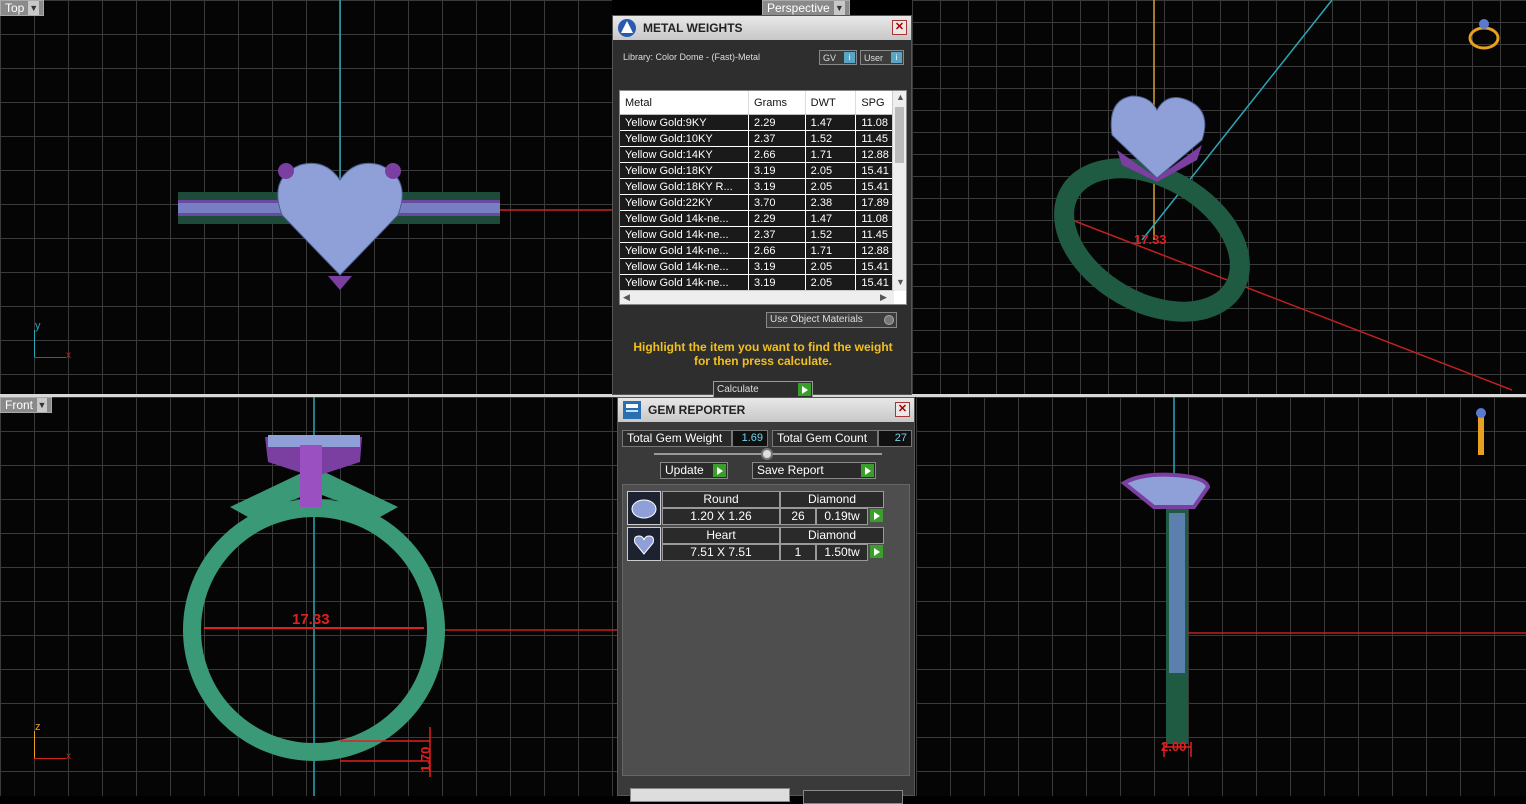 This screenshot has height=804, width=1526. What do you see at coordinates (763, 155) in the screenshot?
I see `table-row: Yellow Gold:14KY 2.66 1.71 12.88` at bounding box center [763, 155].